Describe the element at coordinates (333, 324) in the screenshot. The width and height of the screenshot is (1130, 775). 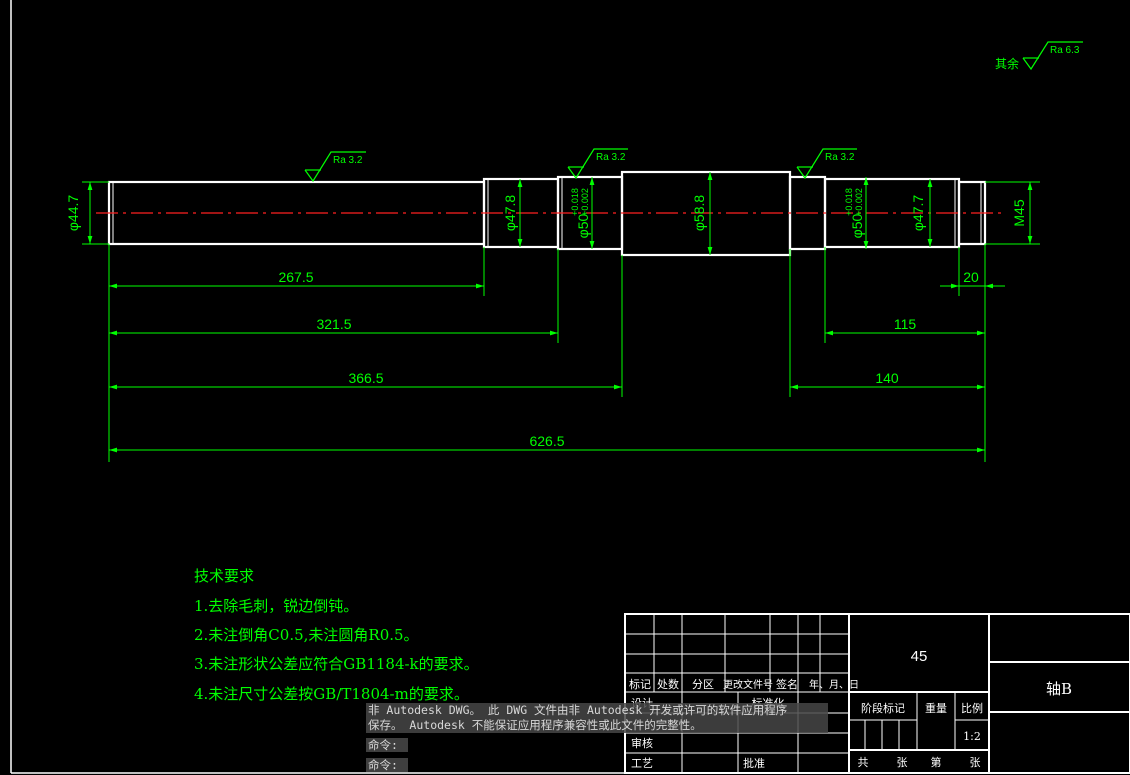
I see `dim-length-321-5: 321.5` at that location.